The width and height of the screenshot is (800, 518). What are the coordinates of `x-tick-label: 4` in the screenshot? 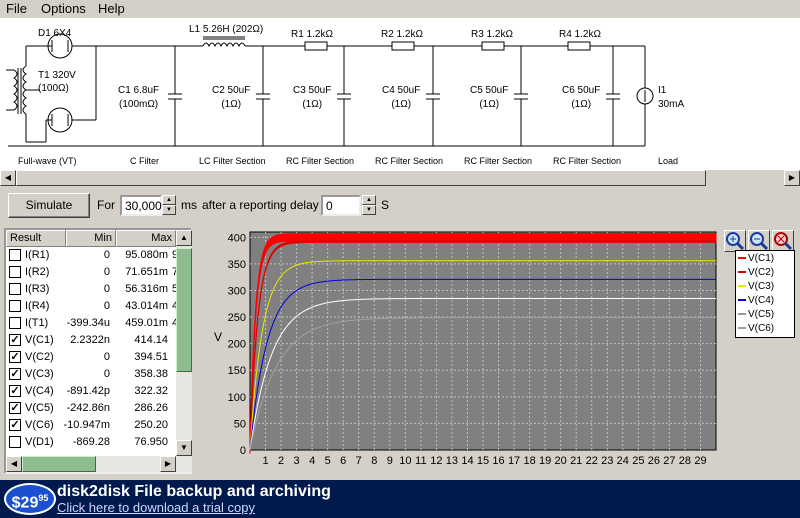 It's located at (312, 461).